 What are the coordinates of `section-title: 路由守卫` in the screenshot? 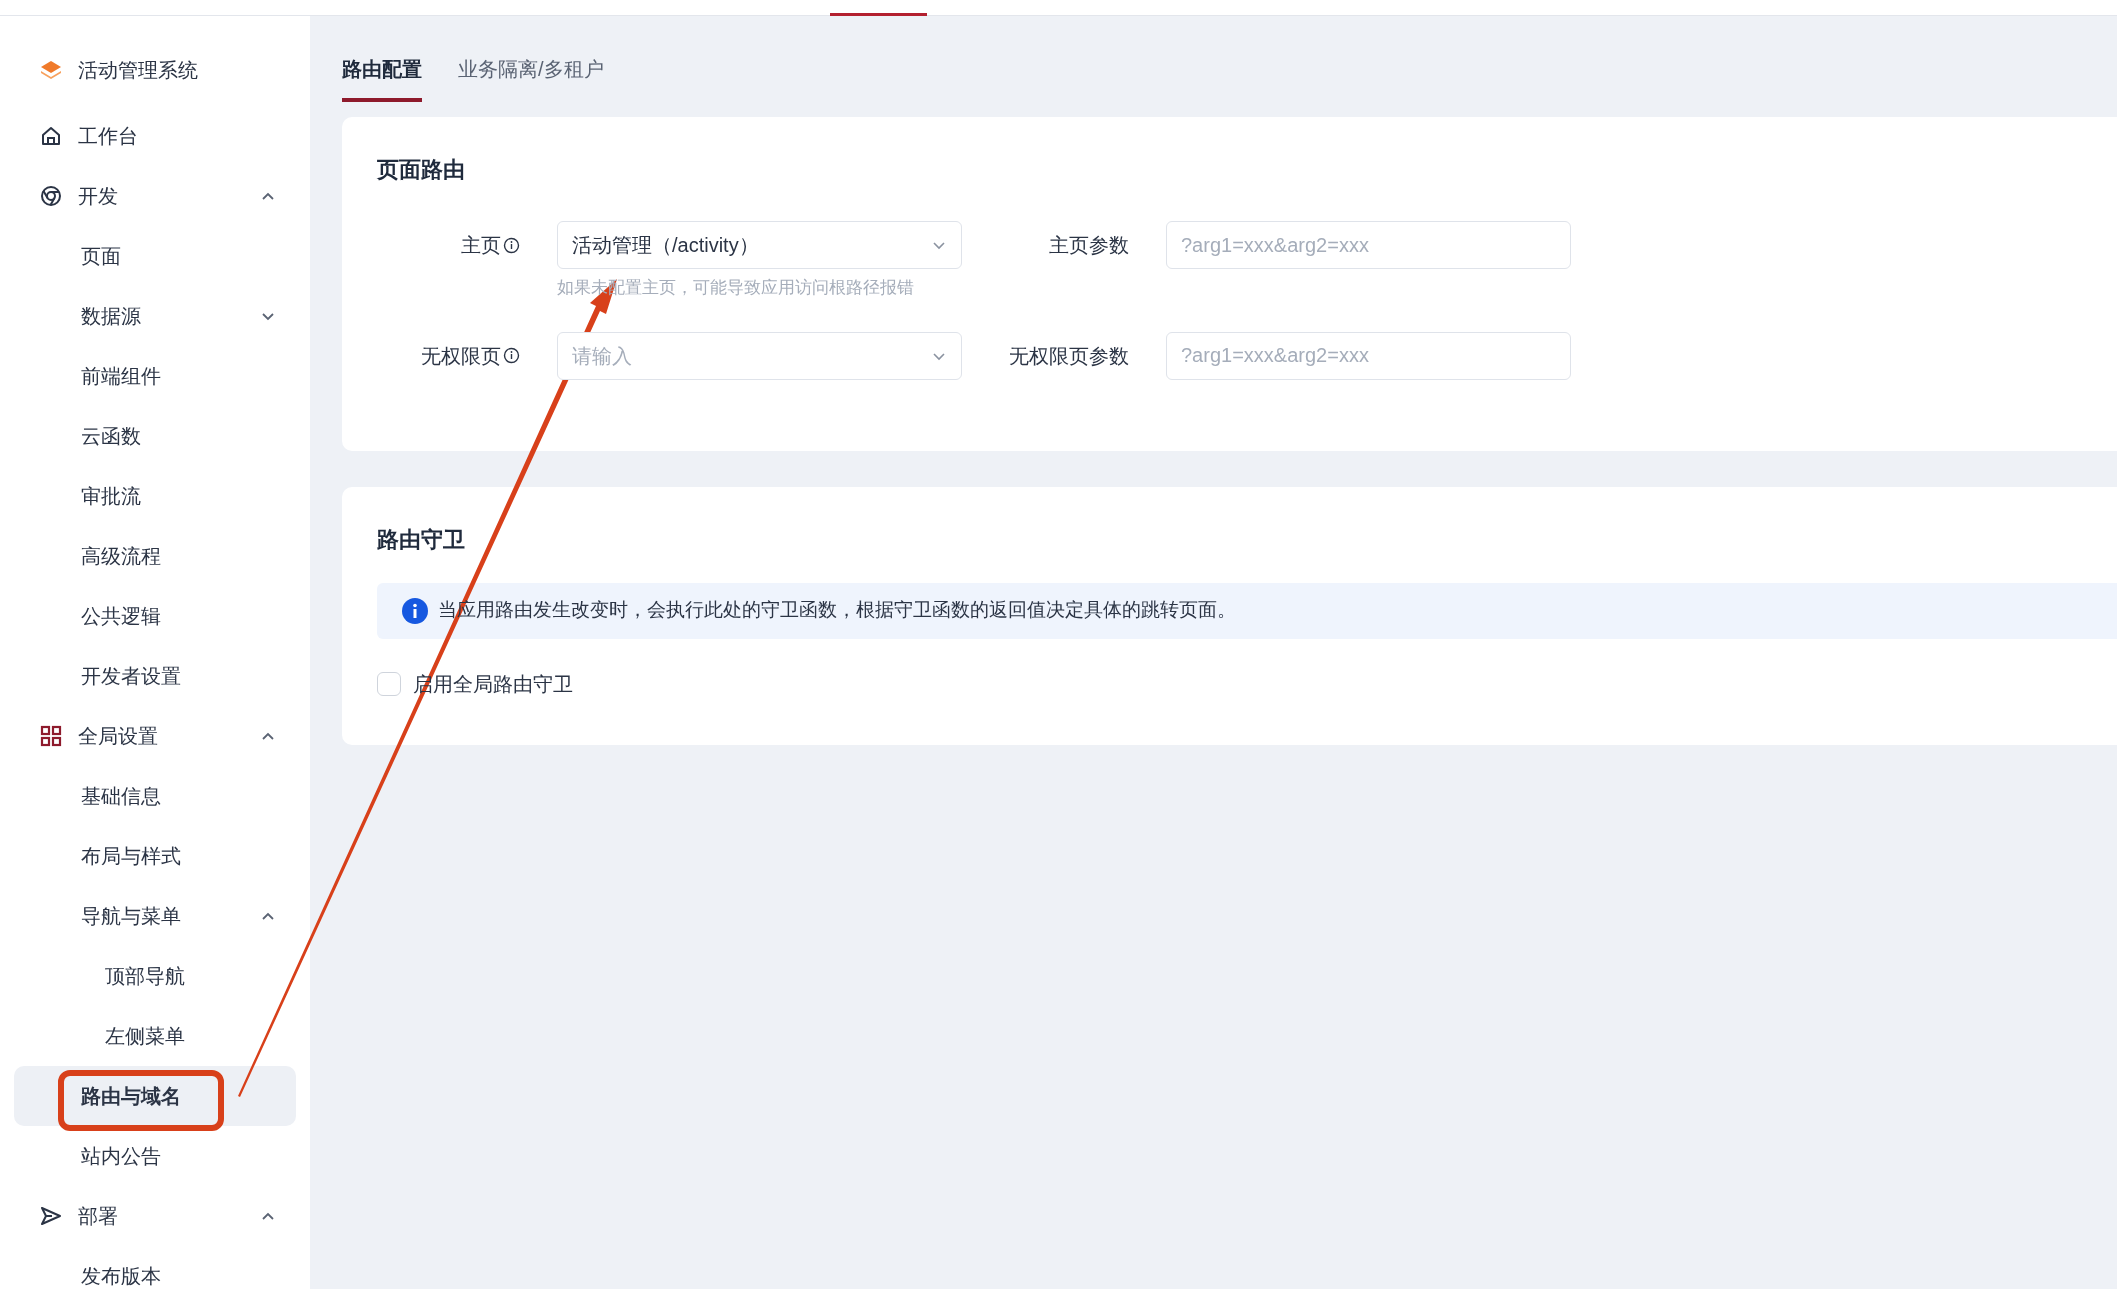 It's located at (421, 539).